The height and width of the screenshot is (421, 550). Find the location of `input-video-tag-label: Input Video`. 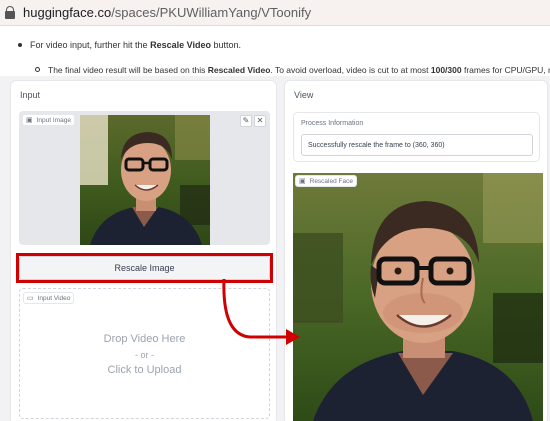

input-video-tag-label: Input Video is located at coordinates (54, 298).